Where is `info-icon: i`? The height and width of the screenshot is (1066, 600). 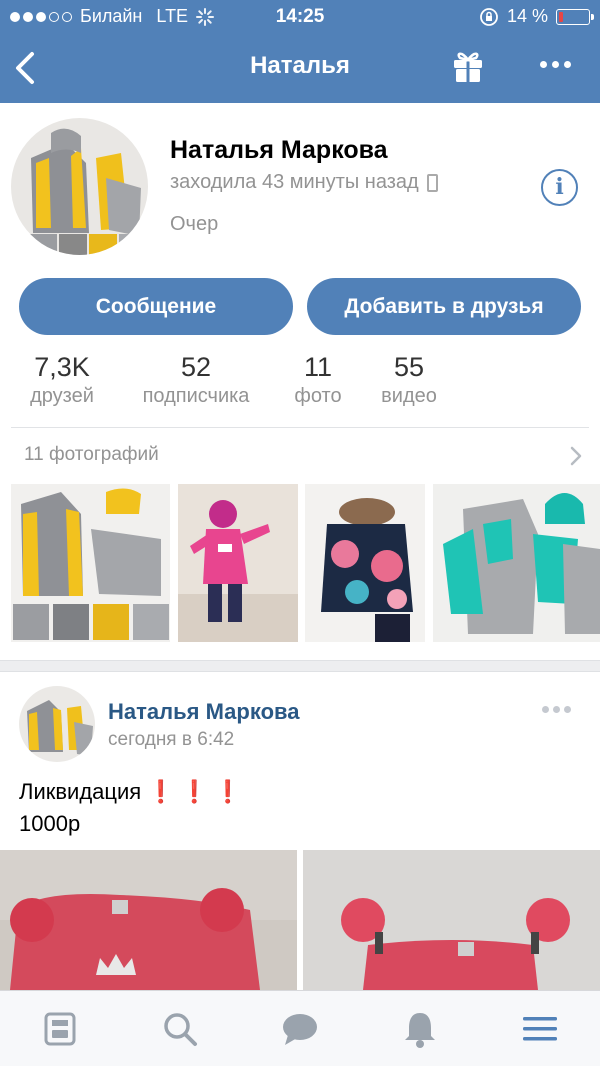 info-icon: i is located at coordinates (559, 187).